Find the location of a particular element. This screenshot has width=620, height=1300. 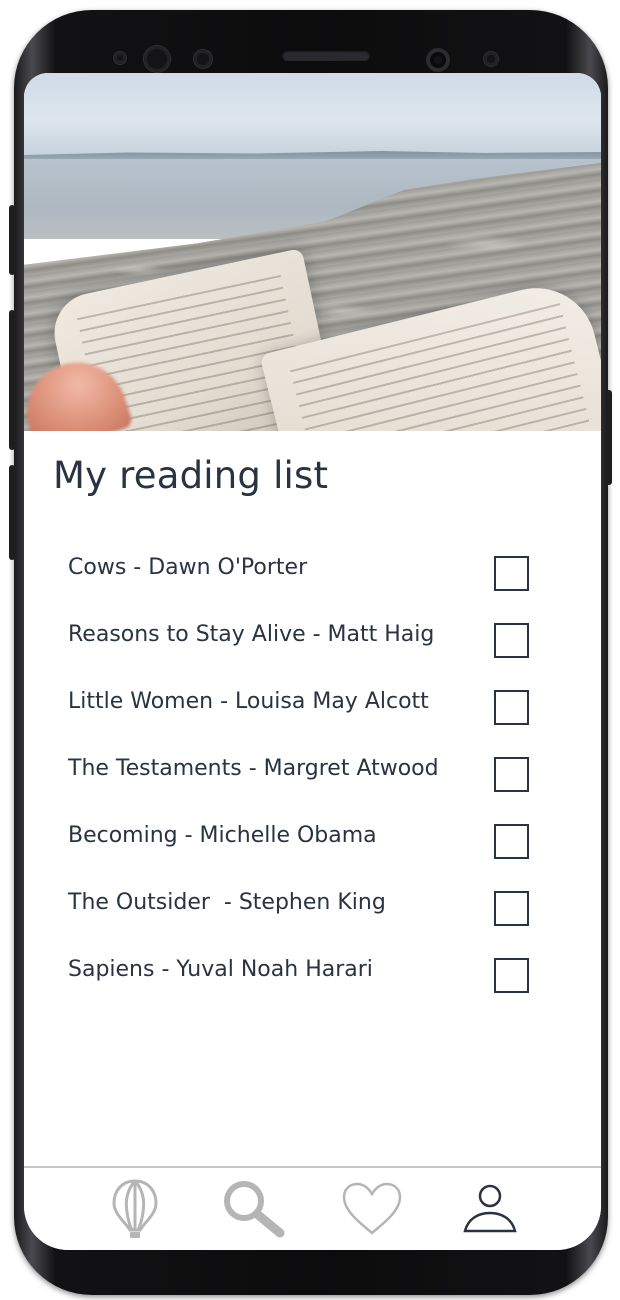

side-button is located at coordinates (12, 512).